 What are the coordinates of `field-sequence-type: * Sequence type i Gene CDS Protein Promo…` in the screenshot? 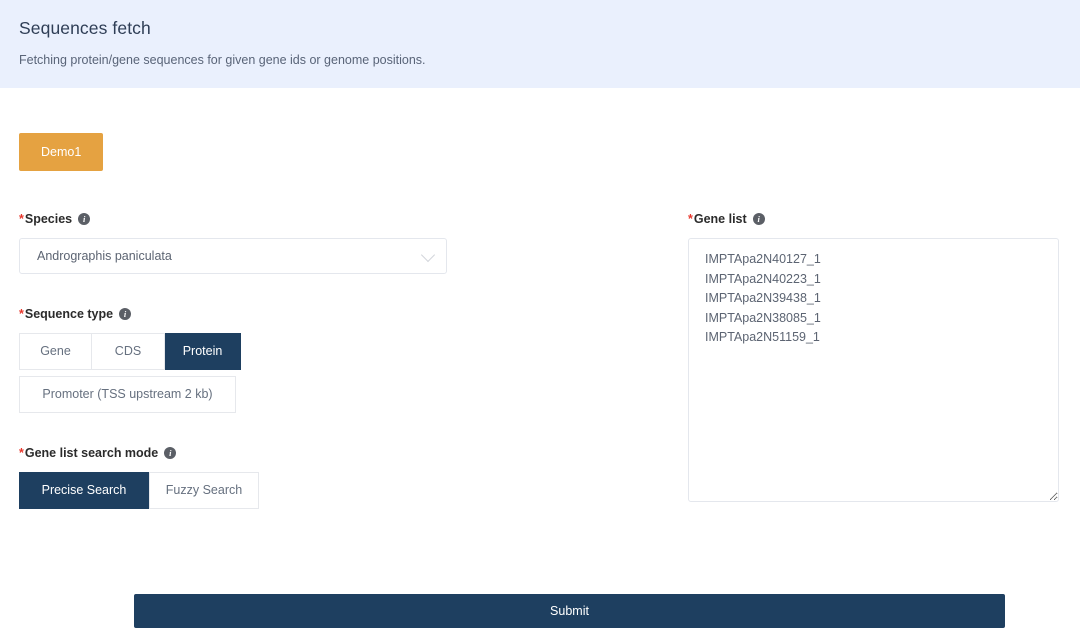 It's located at (346, 359).